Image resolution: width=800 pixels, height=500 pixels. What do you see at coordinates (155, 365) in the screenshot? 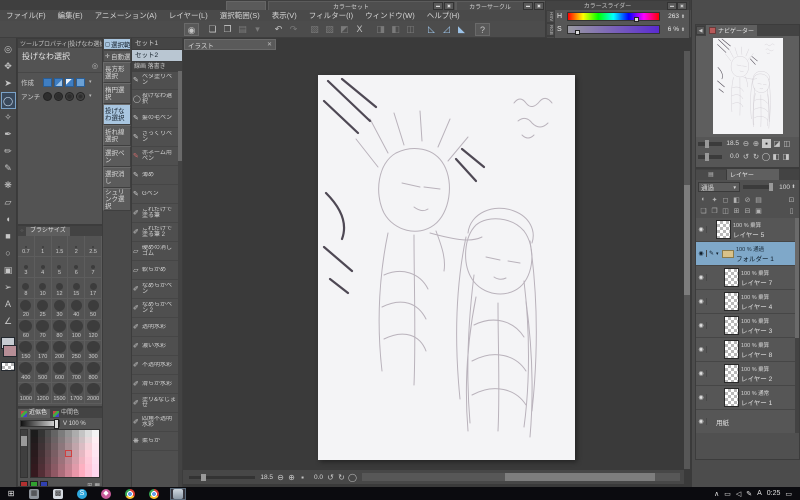
I see `subtool-item: ✐ 不透明水彩` at bounding box center [155, 365].